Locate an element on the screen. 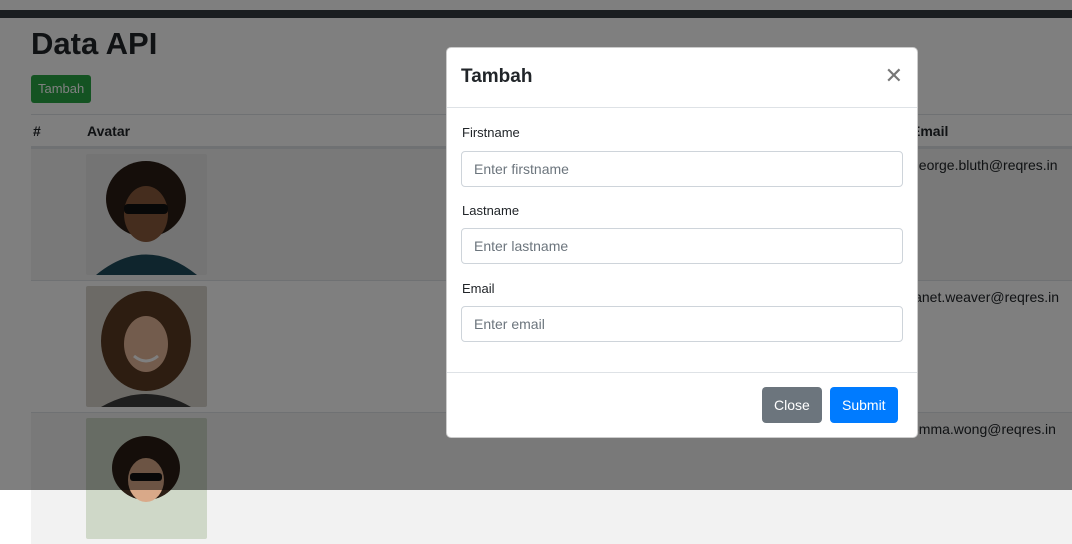 The width and height of the screenshot is (1072, 544). modal-header: Tambah ✕ is located at coordinates (682, 78).